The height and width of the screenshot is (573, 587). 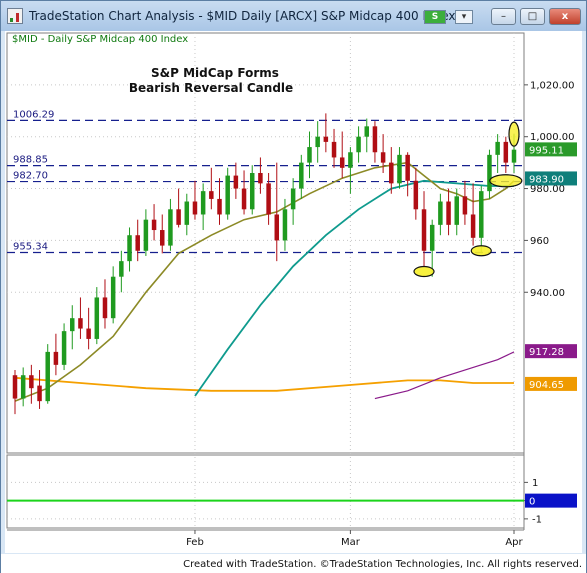 I want to click on x-tick-label: Feb, so click(x=195, y=542).